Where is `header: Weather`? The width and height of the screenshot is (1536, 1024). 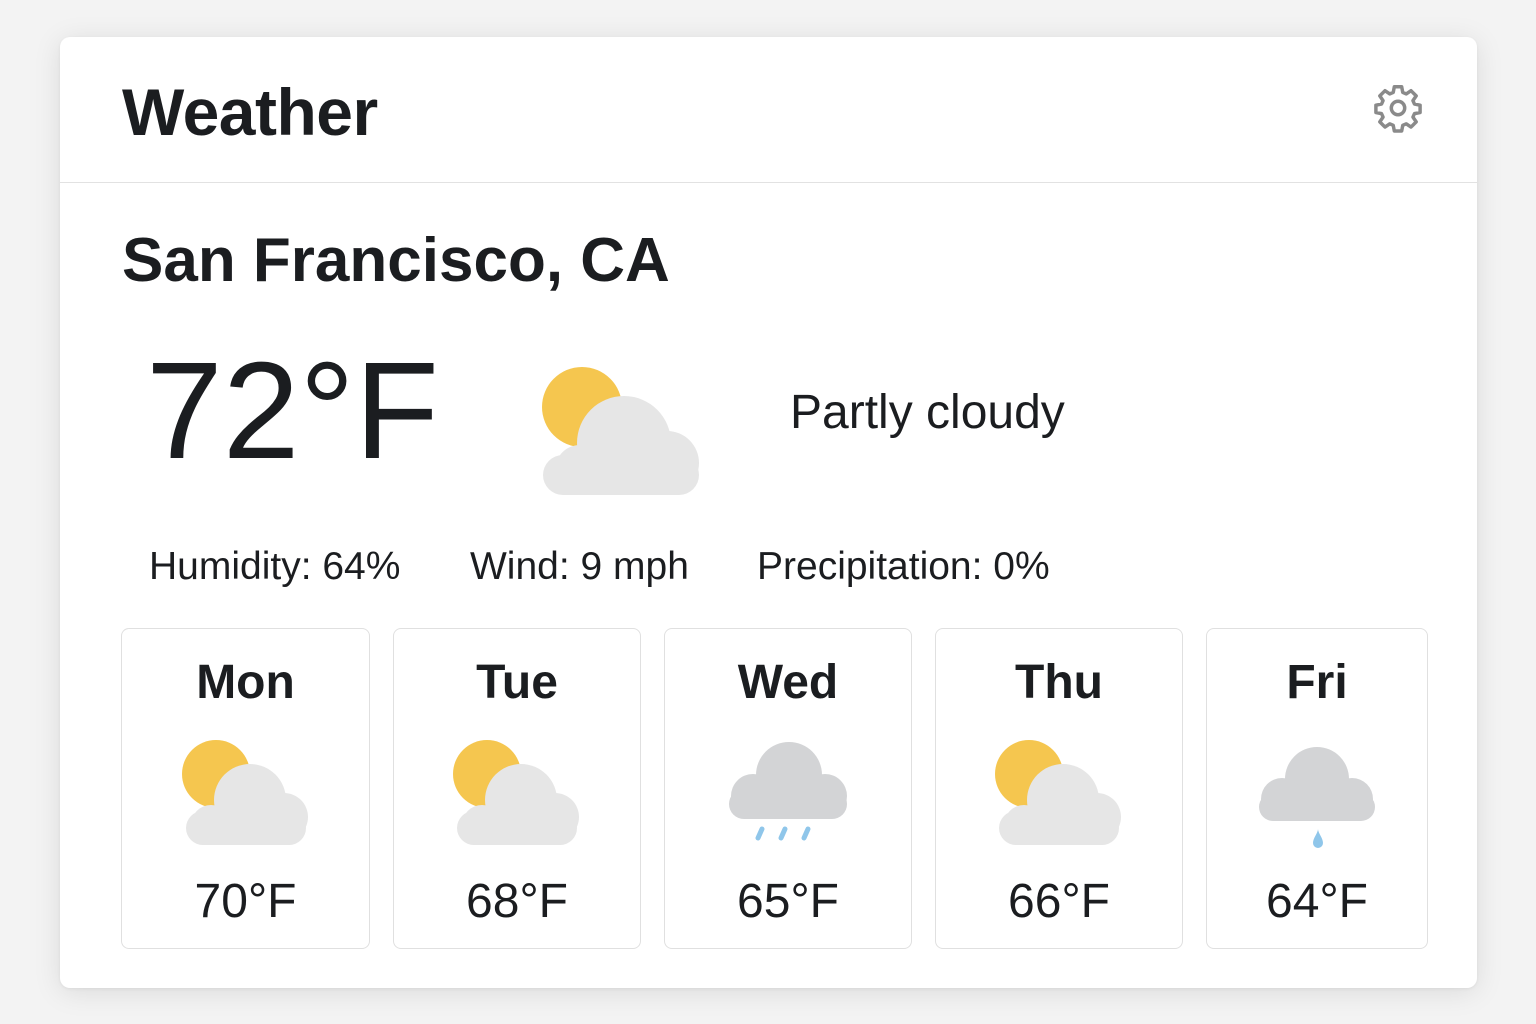
header: Weather is located at coordinates (768, 110).